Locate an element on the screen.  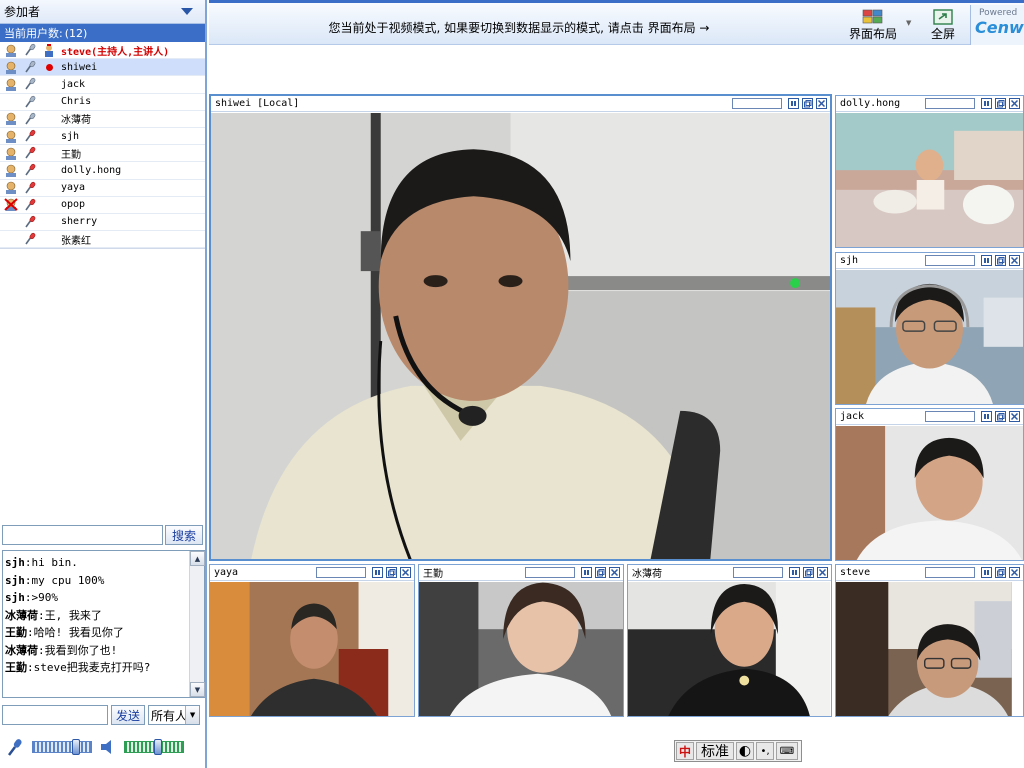
chat-input is located at coordinates (55, 715).